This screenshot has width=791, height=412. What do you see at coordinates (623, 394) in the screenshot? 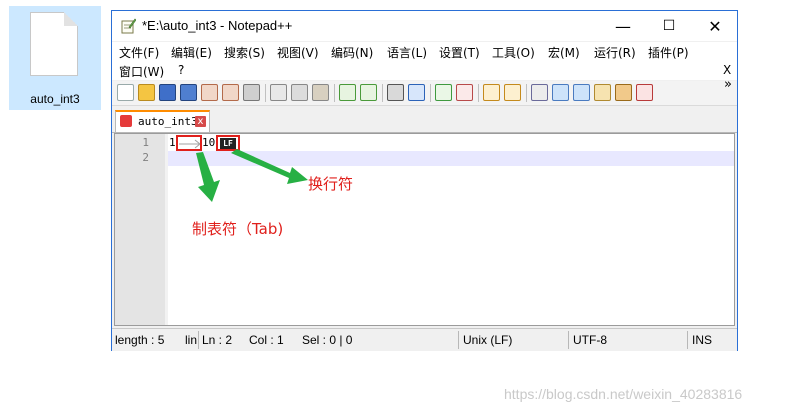
I see `watermark: https://blog.csdn.net/weixin_40283816` at bounding box center [623, 394].